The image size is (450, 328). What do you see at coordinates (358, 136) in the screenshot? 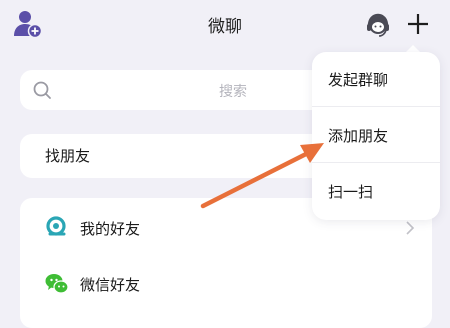
I see `menu-item-label: 添加朋友` at bounding box center [358, 136].